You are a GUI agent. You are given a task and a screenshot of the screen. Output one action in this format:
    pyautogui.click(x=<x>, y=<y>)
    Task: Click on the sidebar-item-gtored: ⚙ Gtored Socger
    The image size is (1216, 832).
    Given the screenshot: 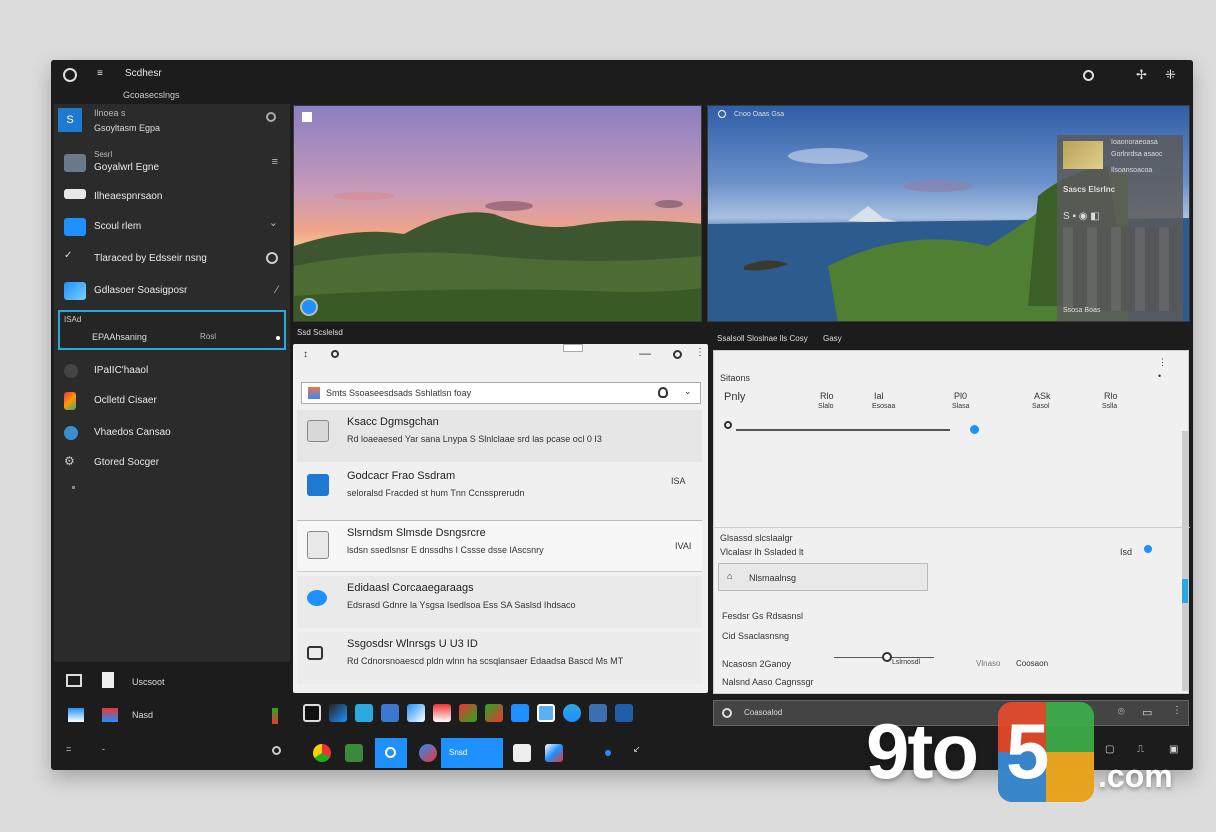 What is the action you would take?
    pyautogui.click(x=172, y=463)
    